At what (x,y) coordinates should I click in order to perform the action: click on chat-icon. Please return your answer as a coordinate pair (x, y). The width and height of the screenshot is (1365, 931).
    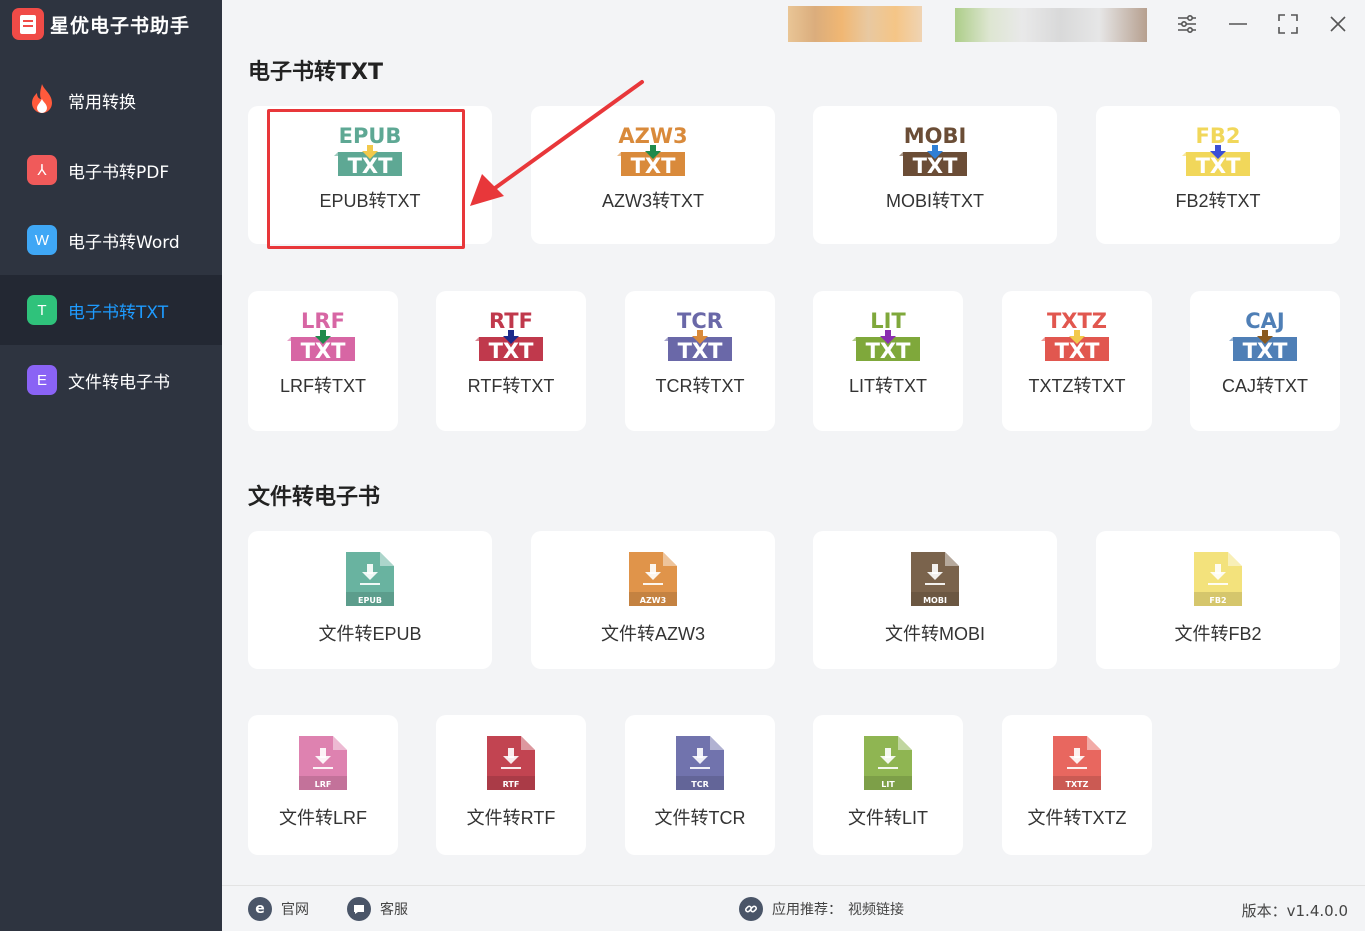
    Looking at the image, I should click on (359, 909).